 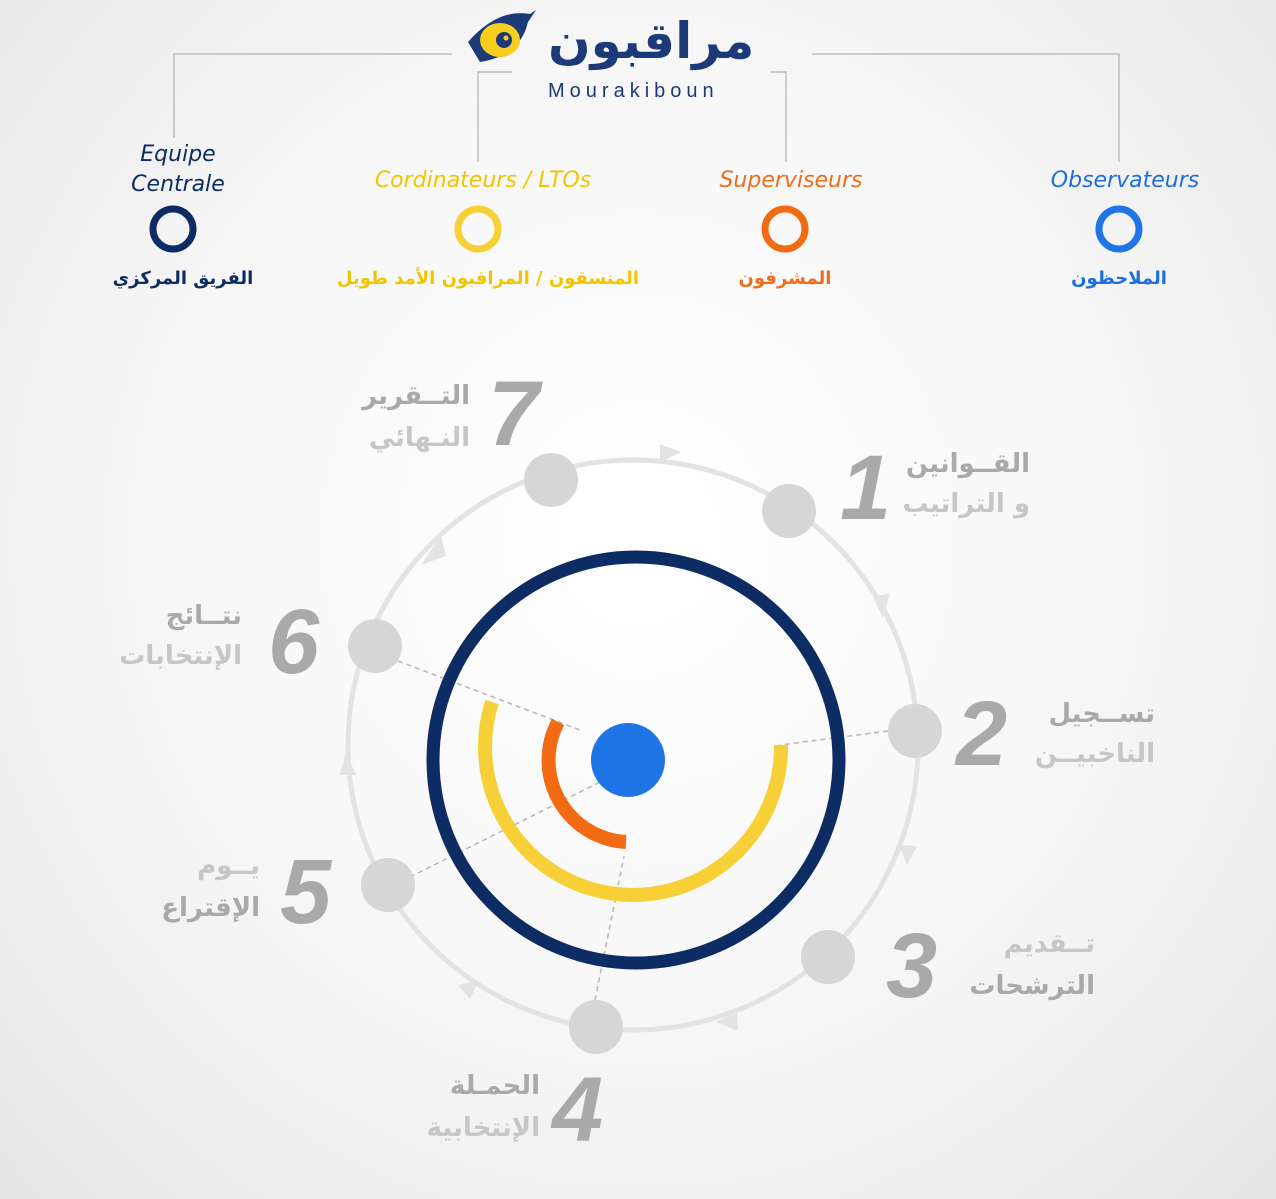 I want to click on step-2-line1: تســجيل, so click(x=1101, y=714).